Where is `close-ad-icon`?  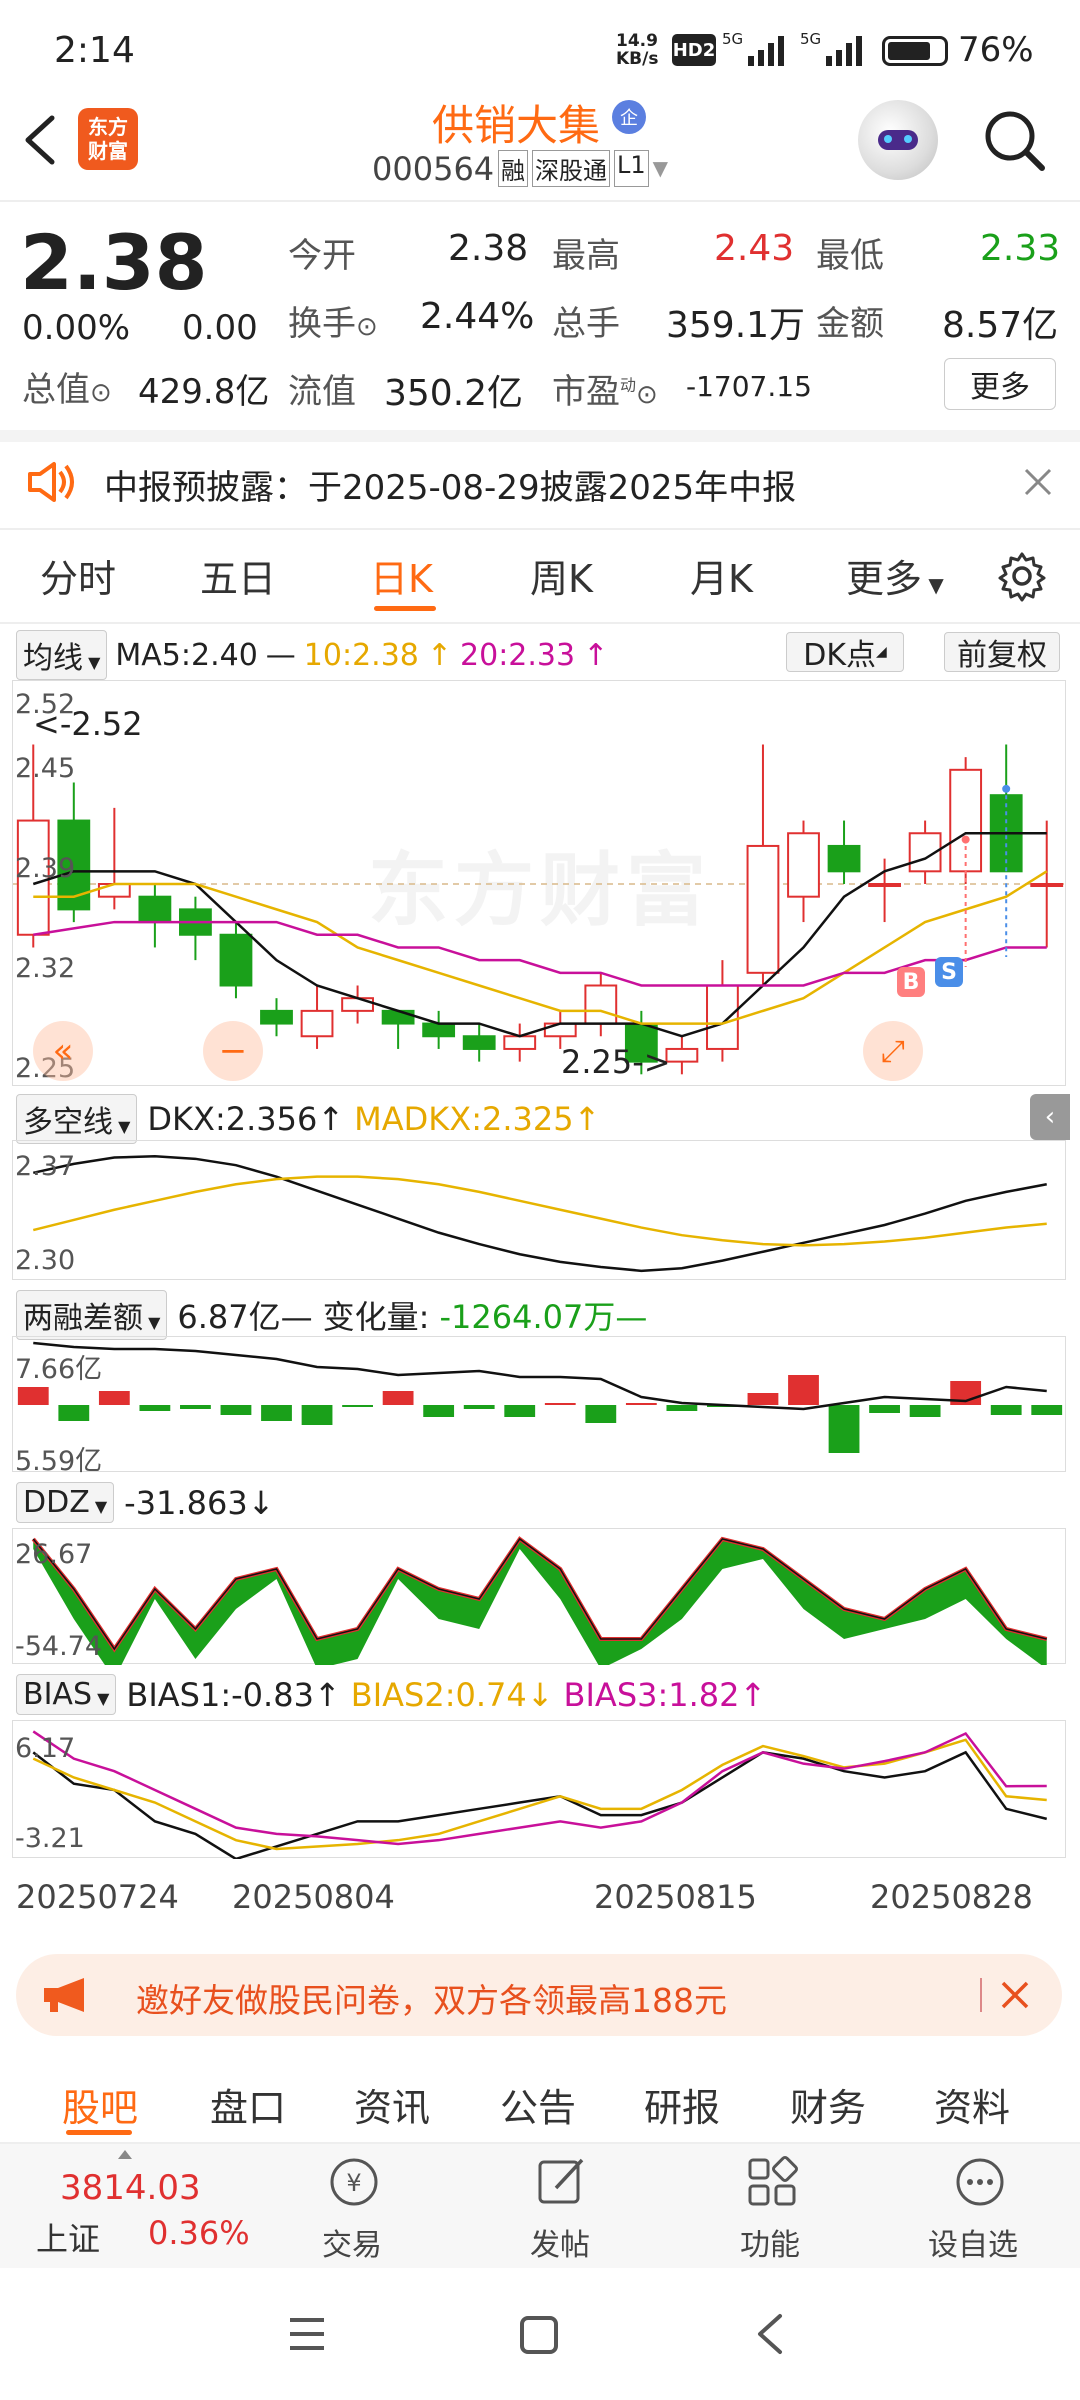 close-ad-icon is located at coordinates (1015, 1995).